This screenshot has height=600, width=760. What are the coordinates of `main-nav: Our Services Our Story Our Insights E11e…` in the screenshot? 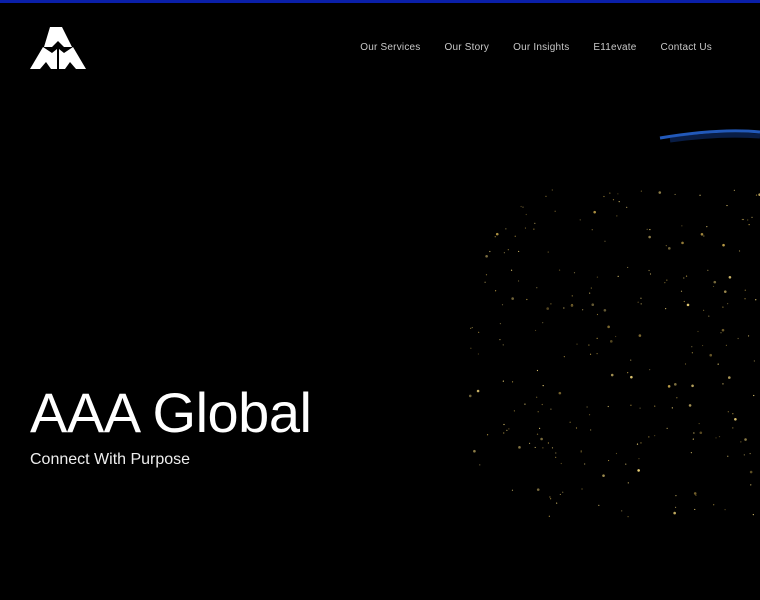 It's located at (536, 47).